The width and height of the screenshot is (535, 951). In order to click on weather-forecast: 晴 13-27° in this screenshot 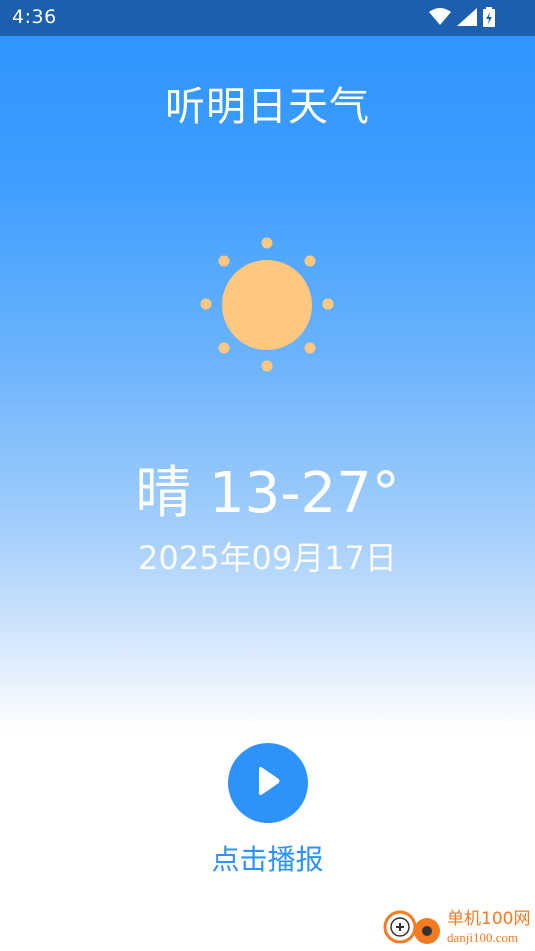, I will do `click(267, 493)`.